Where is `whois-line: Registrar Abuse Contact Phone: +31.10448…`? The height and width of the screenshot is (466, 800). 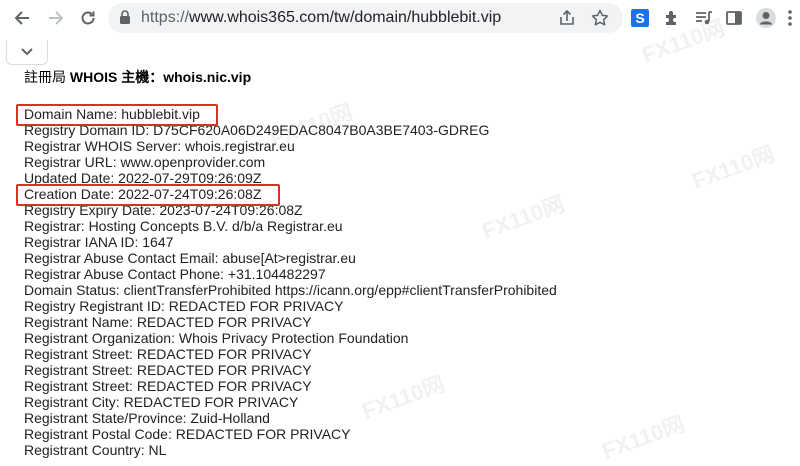 whois-line: Registrar Abuse Contact Phone: +31.10448… is located at coordinates (175, 274).